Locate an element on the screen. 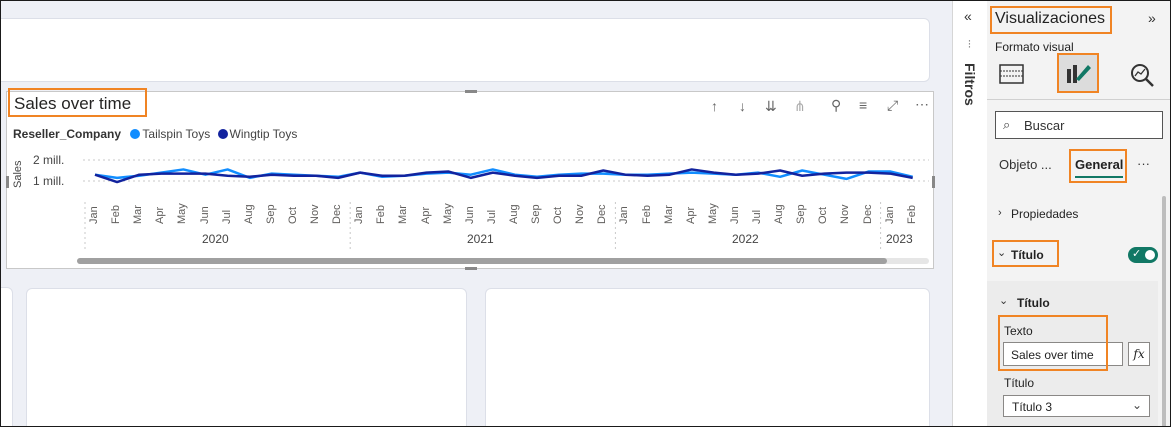 This screenshot has width=1171, height=427. y-tick-label: 2 mill. is located at coordinates (49, 160).